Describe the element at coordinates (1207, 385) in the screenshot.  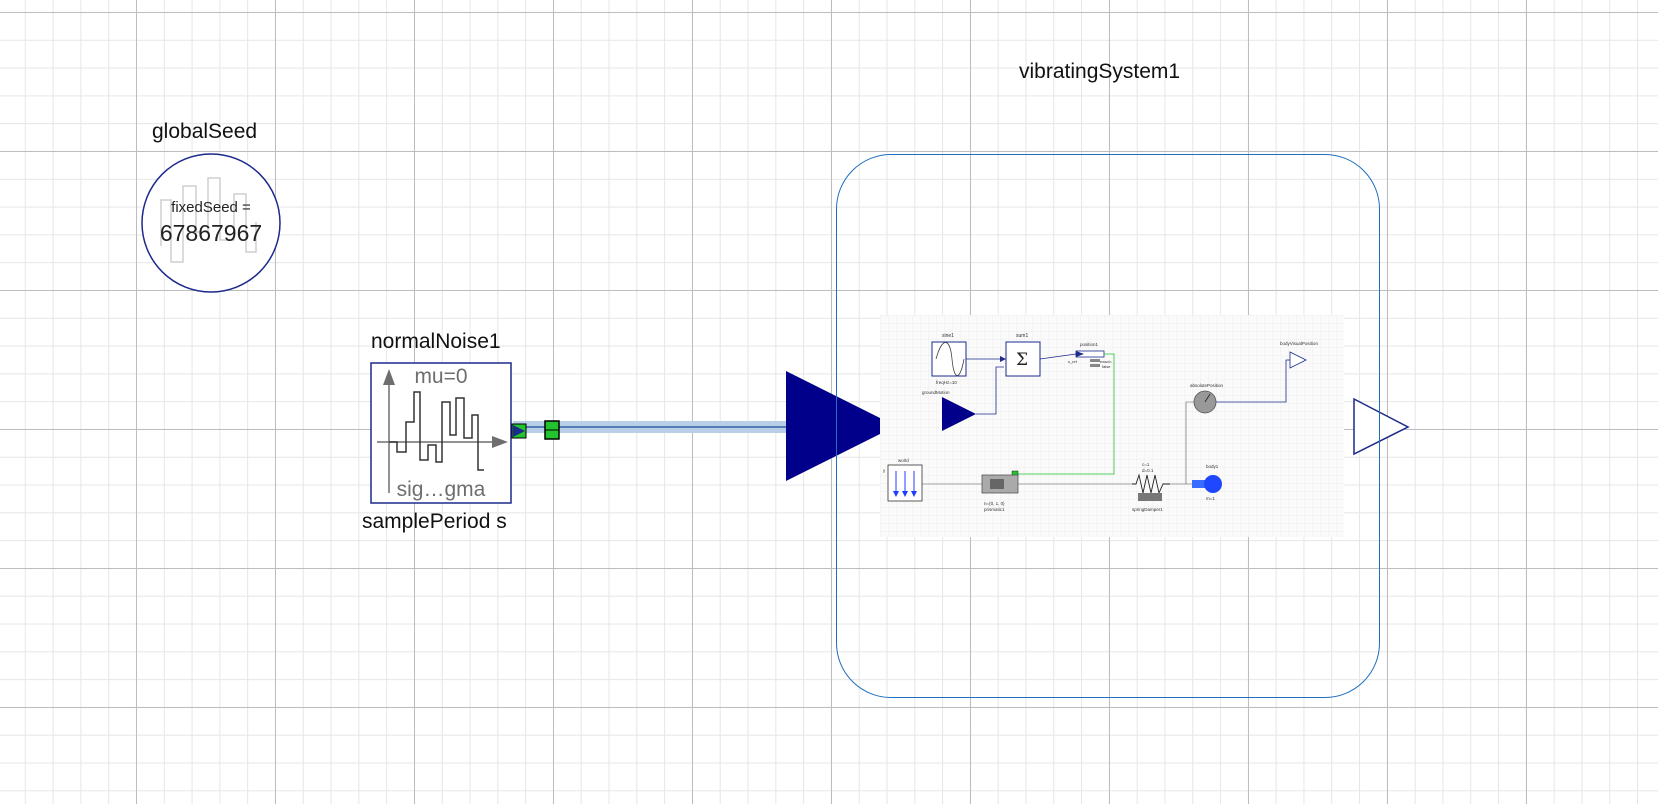
I see `sensor-title: absolutePosition` at that location.